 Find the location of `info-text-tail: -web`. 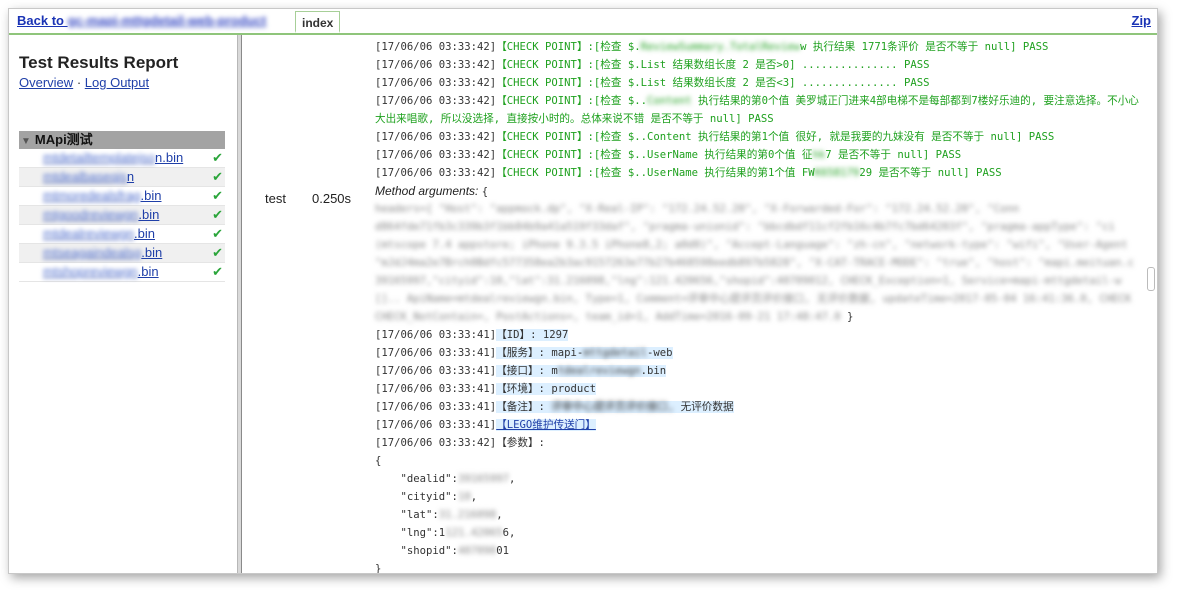

info-text-tail: -web is located at coordinates (660, 353).